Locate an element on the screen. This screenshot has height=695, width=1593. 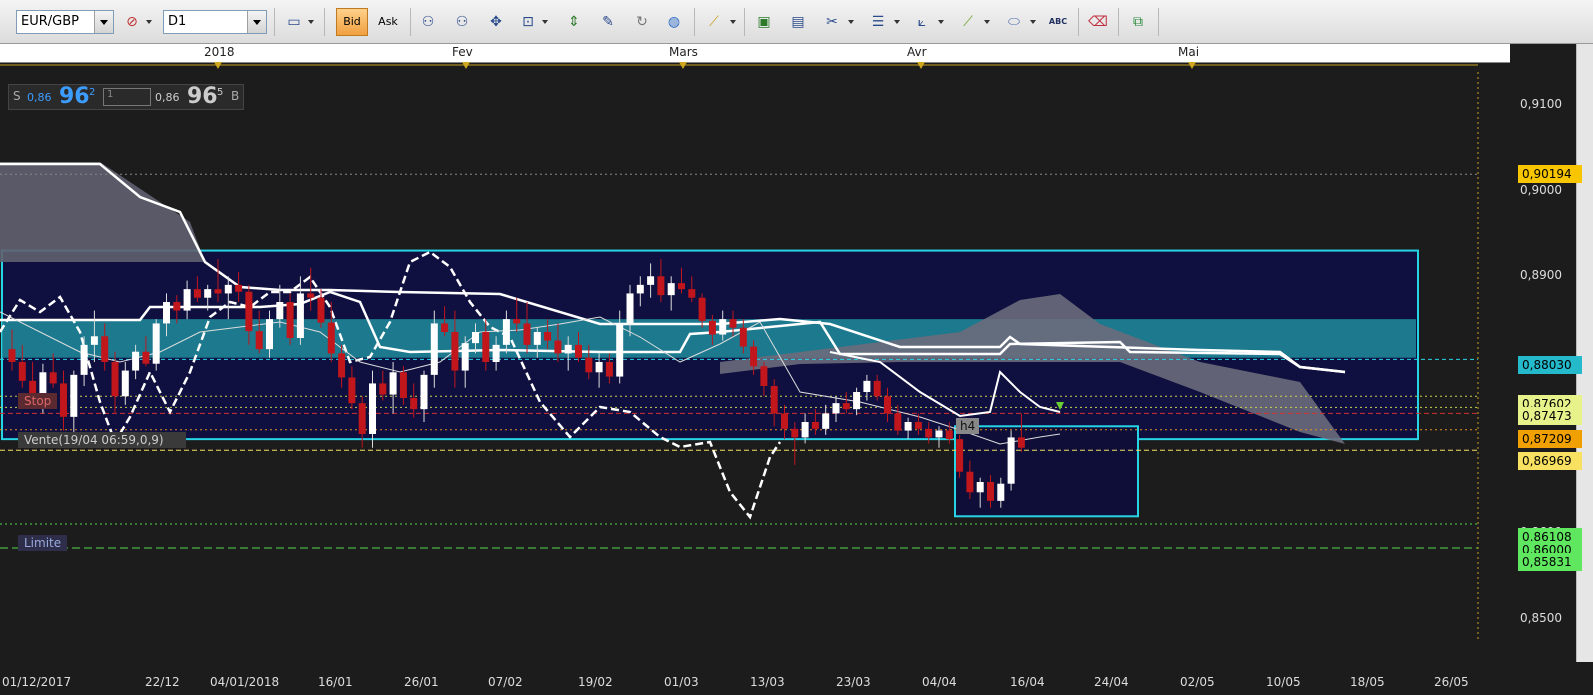
trendline-dropdown-icon is located at coordinates (987, 22).